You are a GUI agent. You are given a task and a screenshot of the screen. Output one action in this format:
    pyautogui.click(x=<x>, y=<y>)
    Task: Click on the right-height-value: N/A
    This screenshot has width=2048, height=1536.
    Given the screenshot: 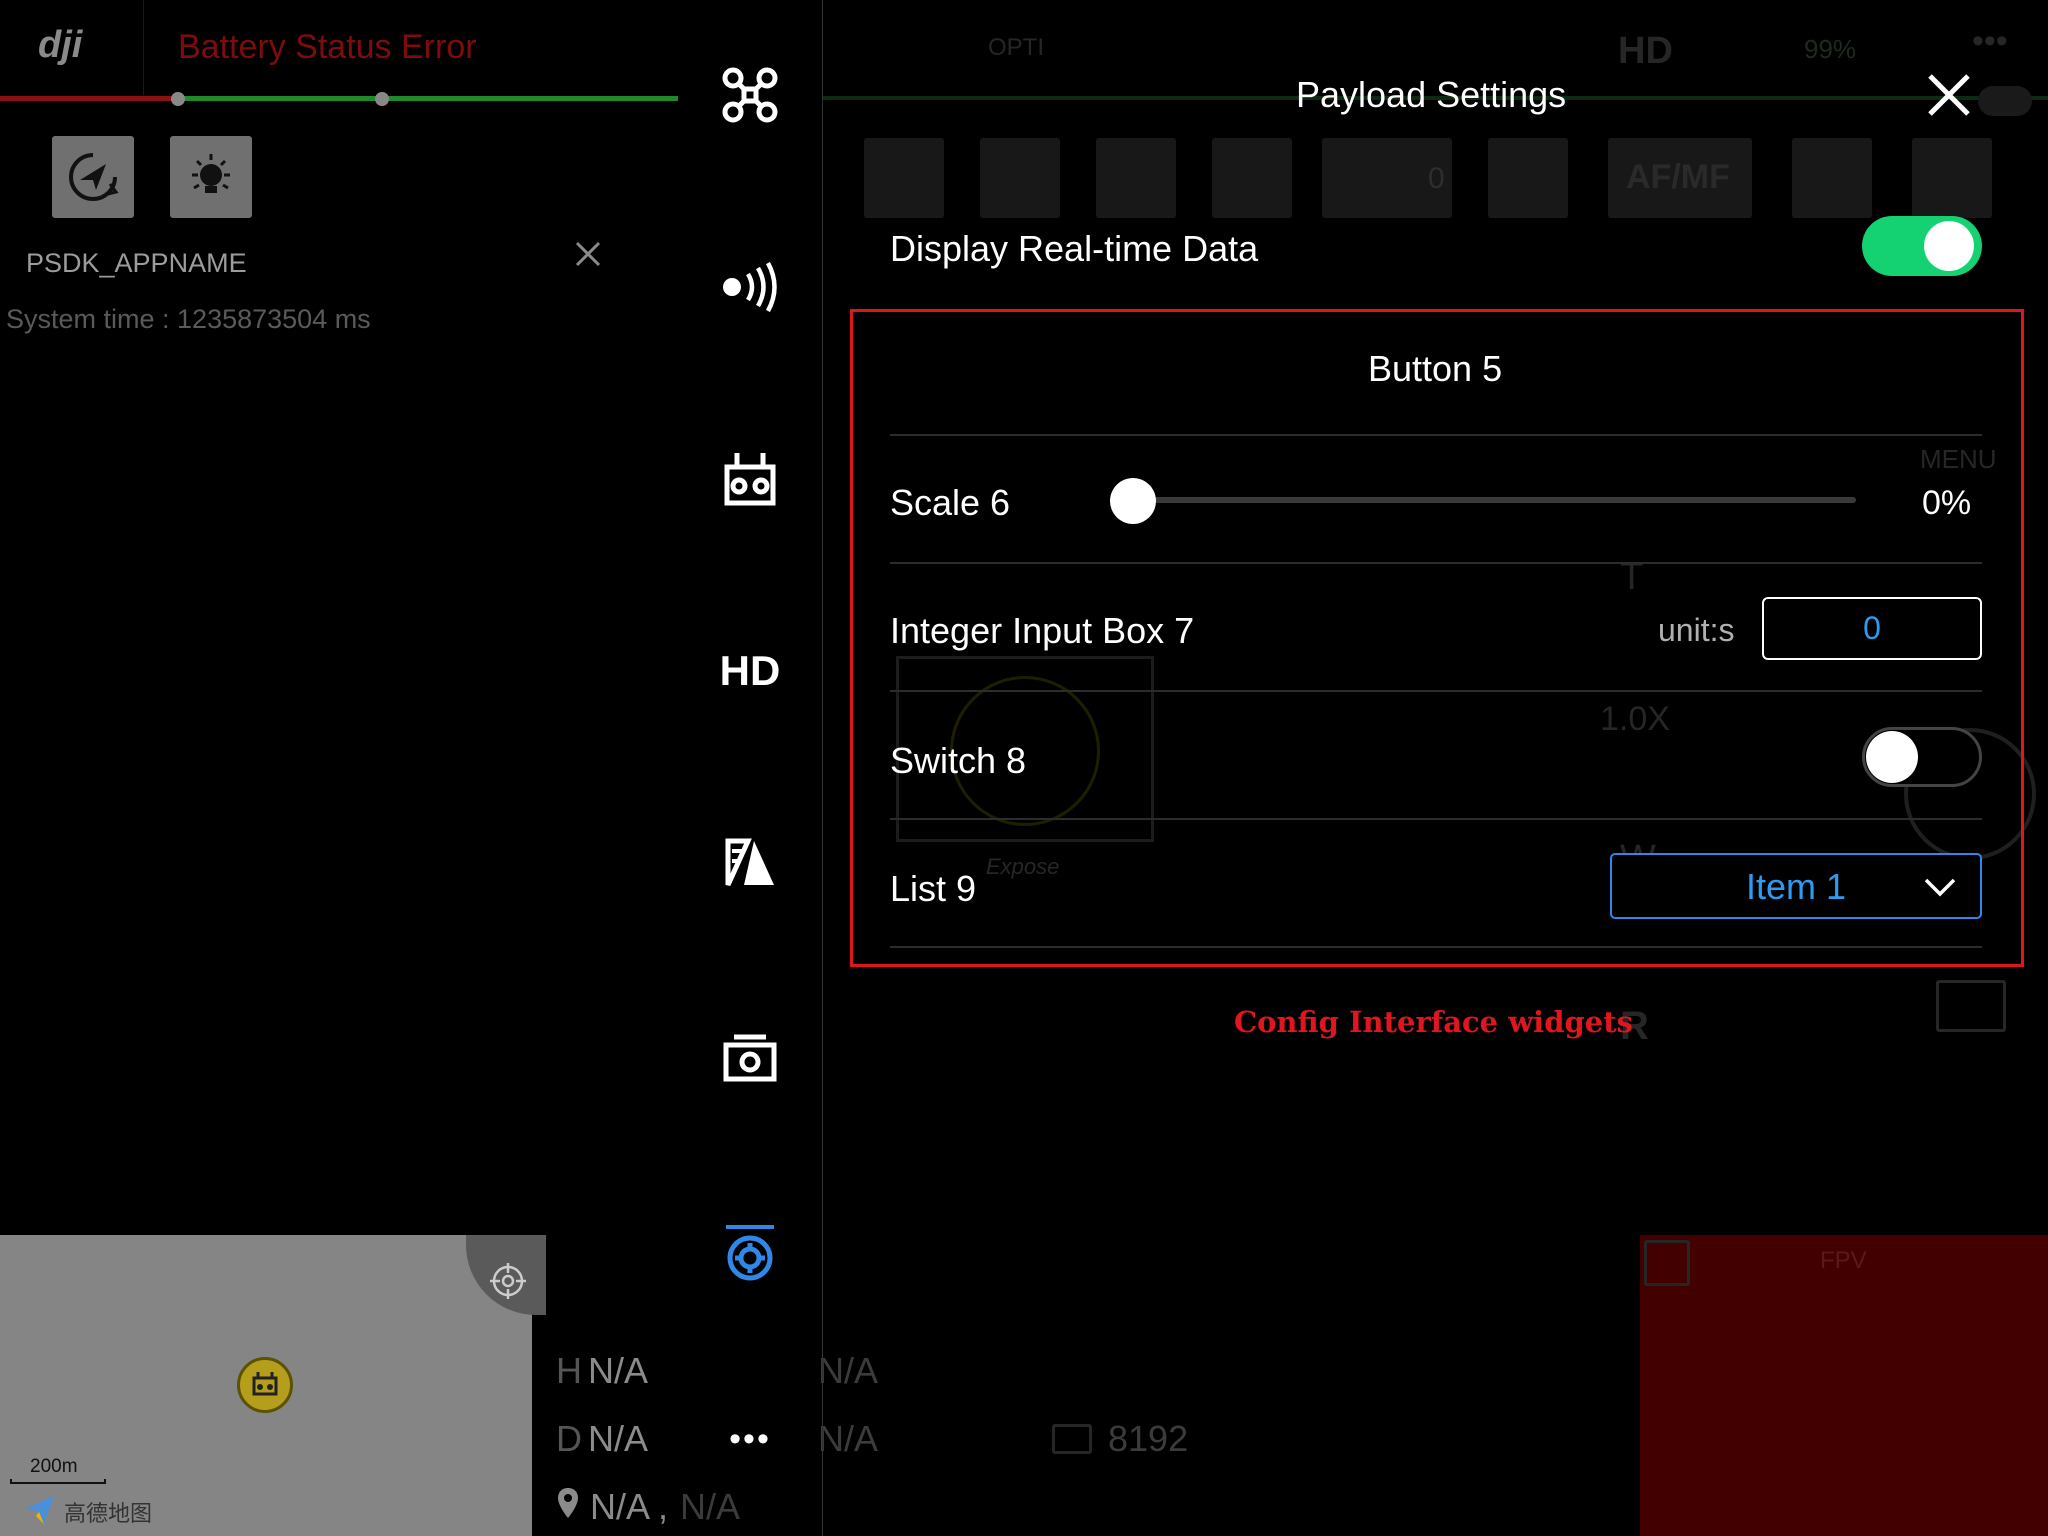 What is the action you would take?
    pyautogui.click(x=848, y=1370)
    